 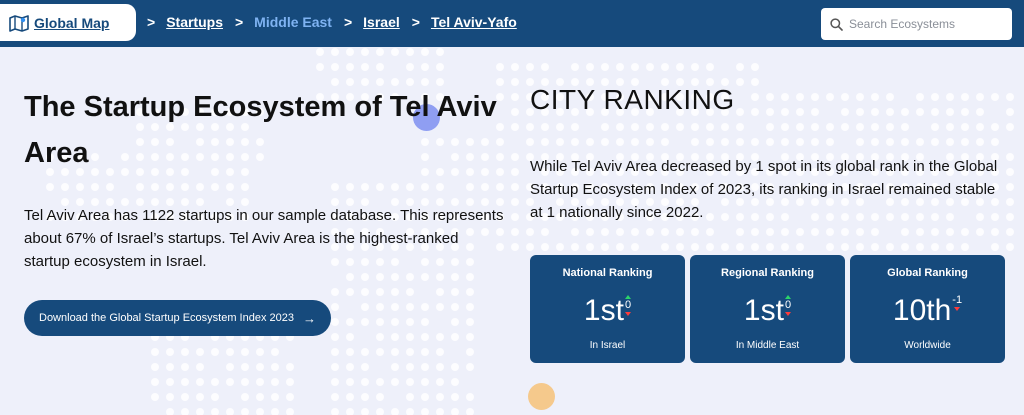 I want to click on card-label: Regional Ranking, so click(x=767, y=273).